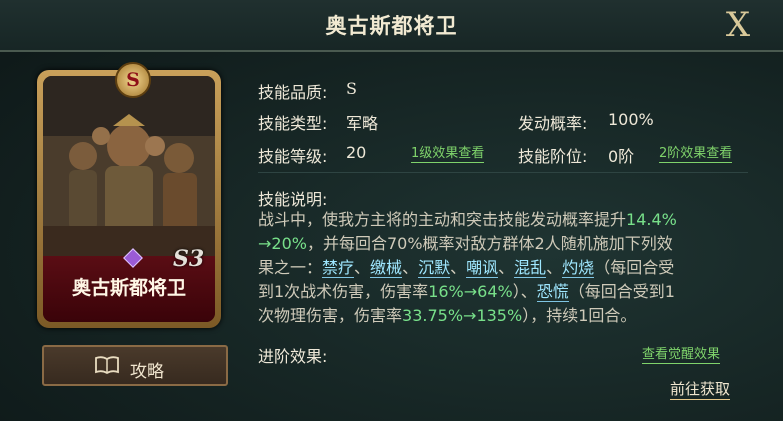 The width and height of the screenshot is (783, 421). Describe the element at coordinates (738, 25) in the screenshot. I see `close-button: X` at that location.